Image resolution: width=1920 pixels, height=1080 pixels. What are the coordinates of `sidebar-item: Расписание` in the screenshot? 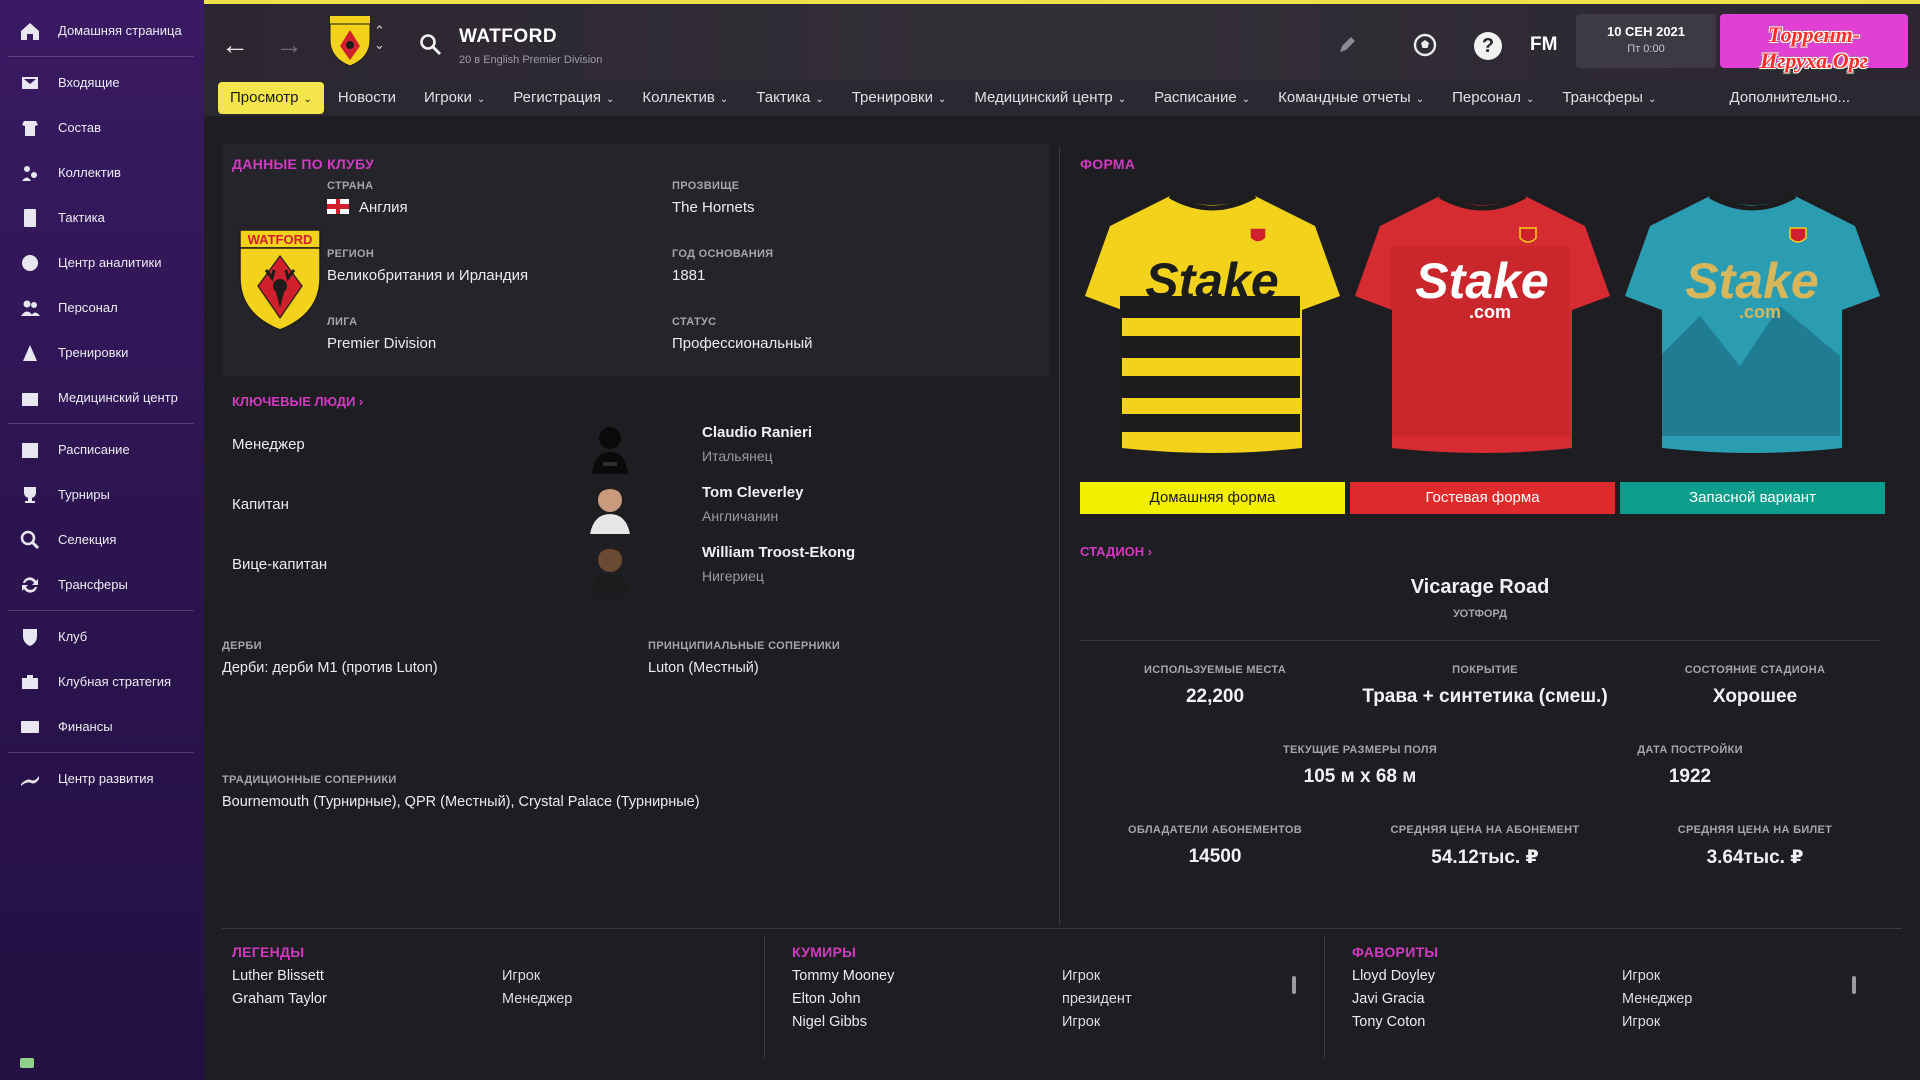 It's located at (102, 449).